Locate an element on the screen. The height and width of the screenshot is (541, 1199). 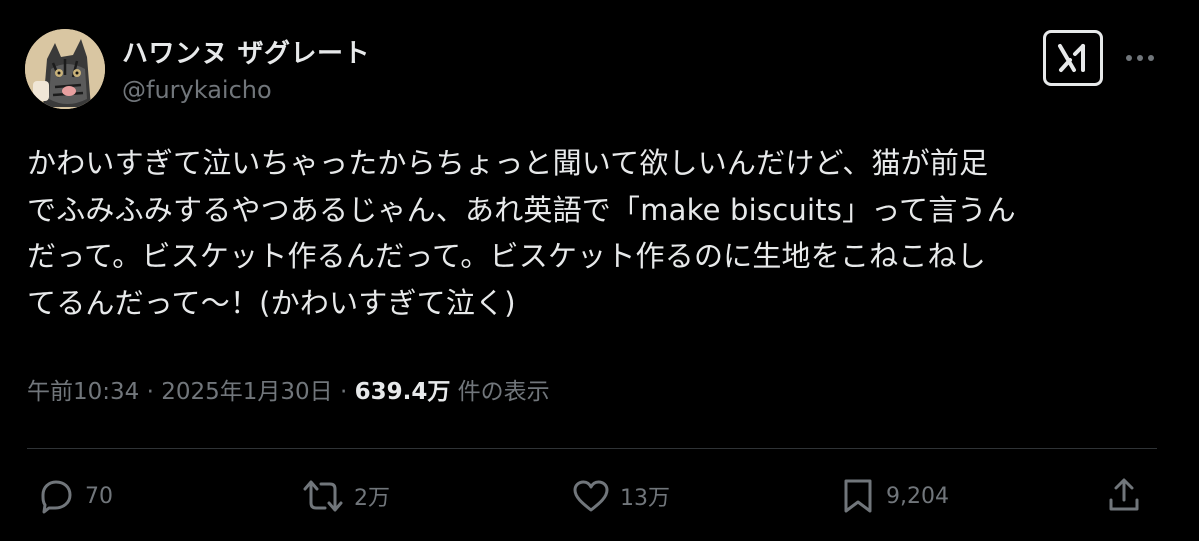
reply-count: 70 is located at coordinates (99, 496).